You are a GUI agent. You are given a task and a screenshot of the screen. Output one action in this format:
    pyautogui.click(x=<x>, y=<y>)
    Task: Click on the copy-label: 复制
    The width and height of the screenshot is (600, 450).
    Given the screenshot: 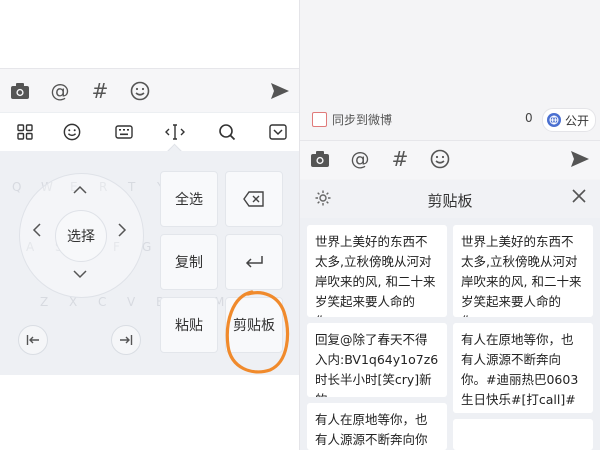 What is the action you would take?
    pyautogui.click(x=189, y=263)
    